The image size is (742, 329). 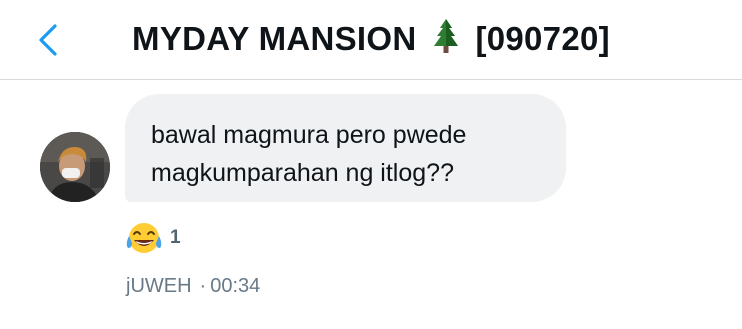 I want to click on message-meta: jUWEH · 00:34, so click(x=193, y=286).